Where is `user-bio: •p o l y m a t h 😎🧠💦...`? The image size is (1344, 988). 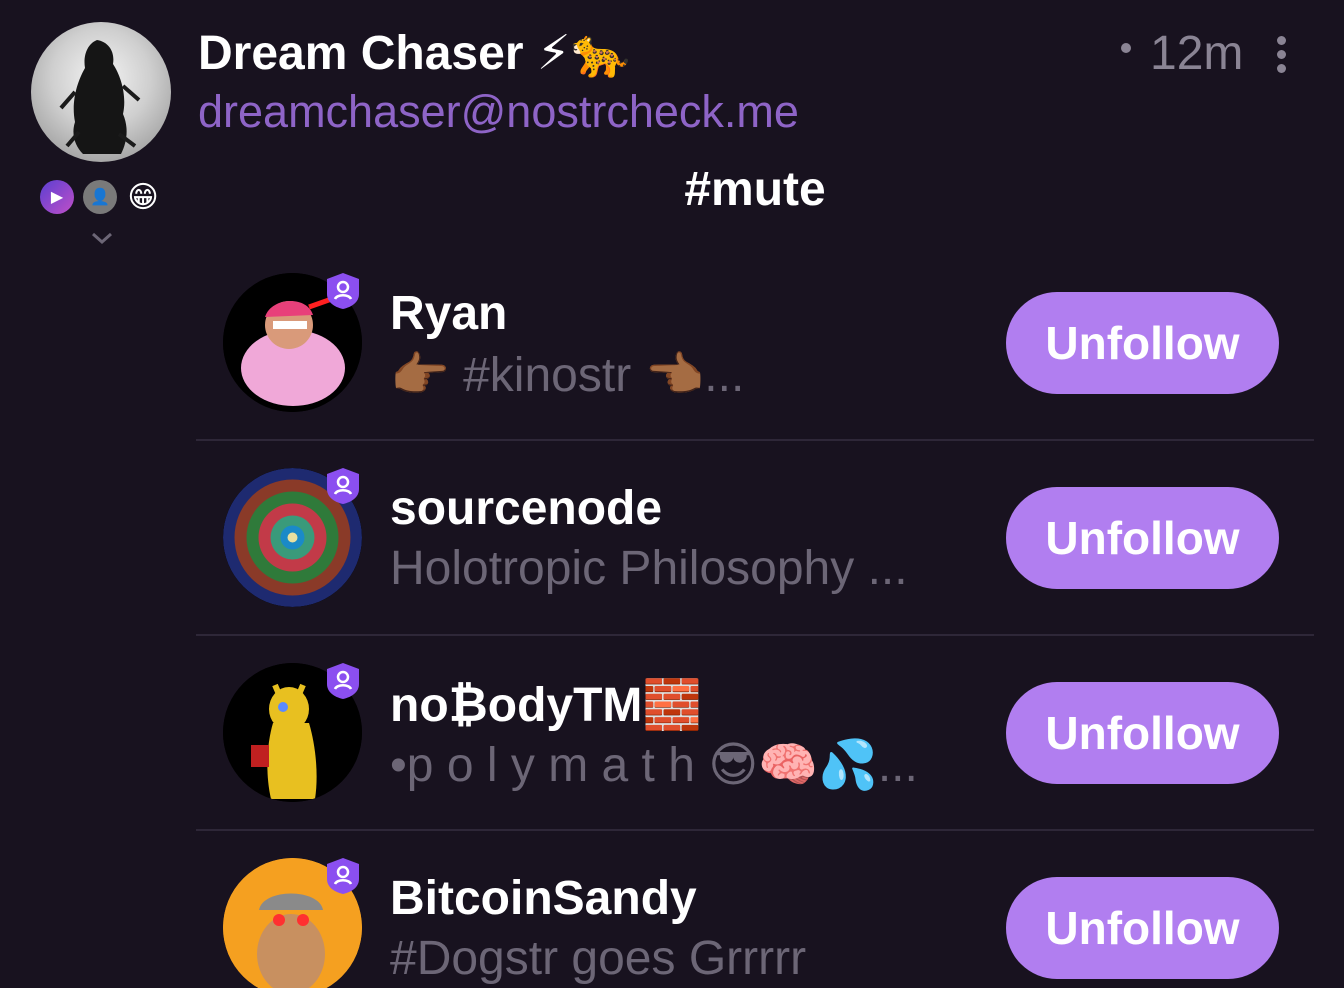
user-bio: •p o l y m a t h 😎🧠💦... is located at coordinates (654, 765).